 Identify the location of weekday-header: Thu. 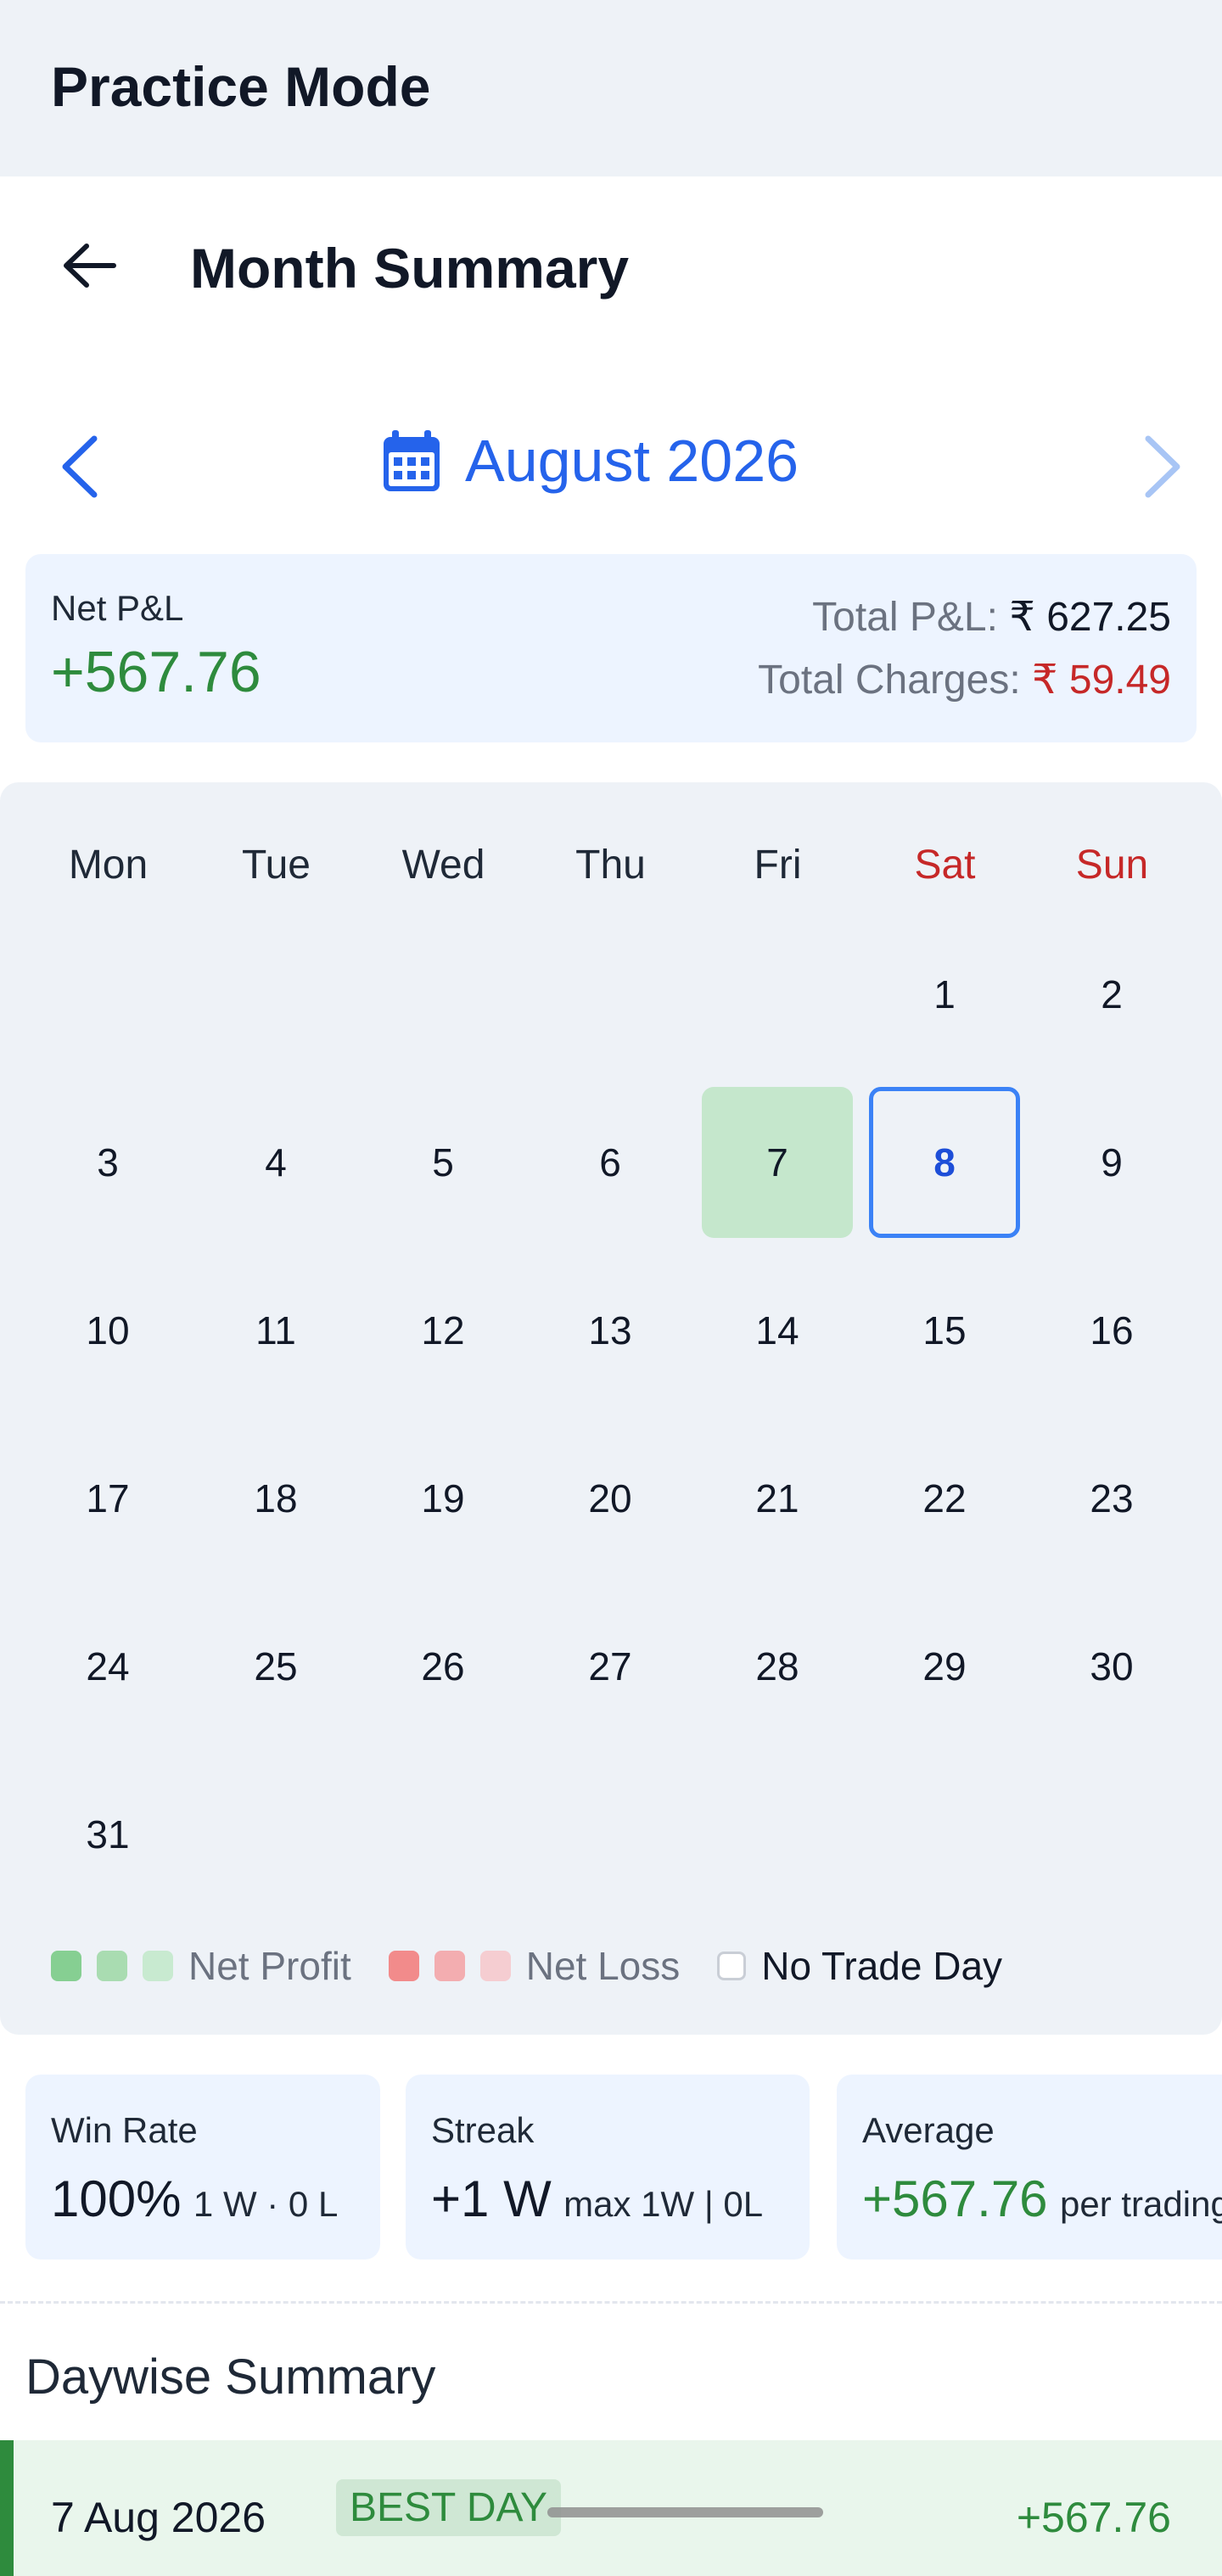
(610, 865).